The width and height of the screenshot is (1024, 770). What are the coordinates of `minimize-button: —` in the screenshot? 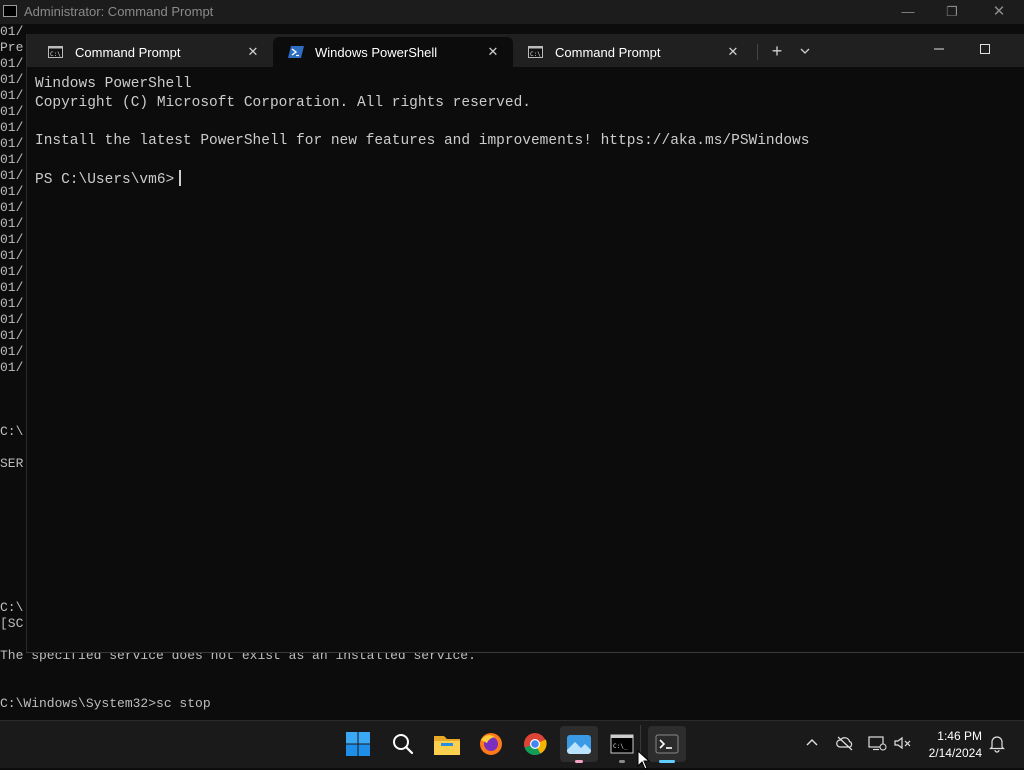 It's located at (908, 12).